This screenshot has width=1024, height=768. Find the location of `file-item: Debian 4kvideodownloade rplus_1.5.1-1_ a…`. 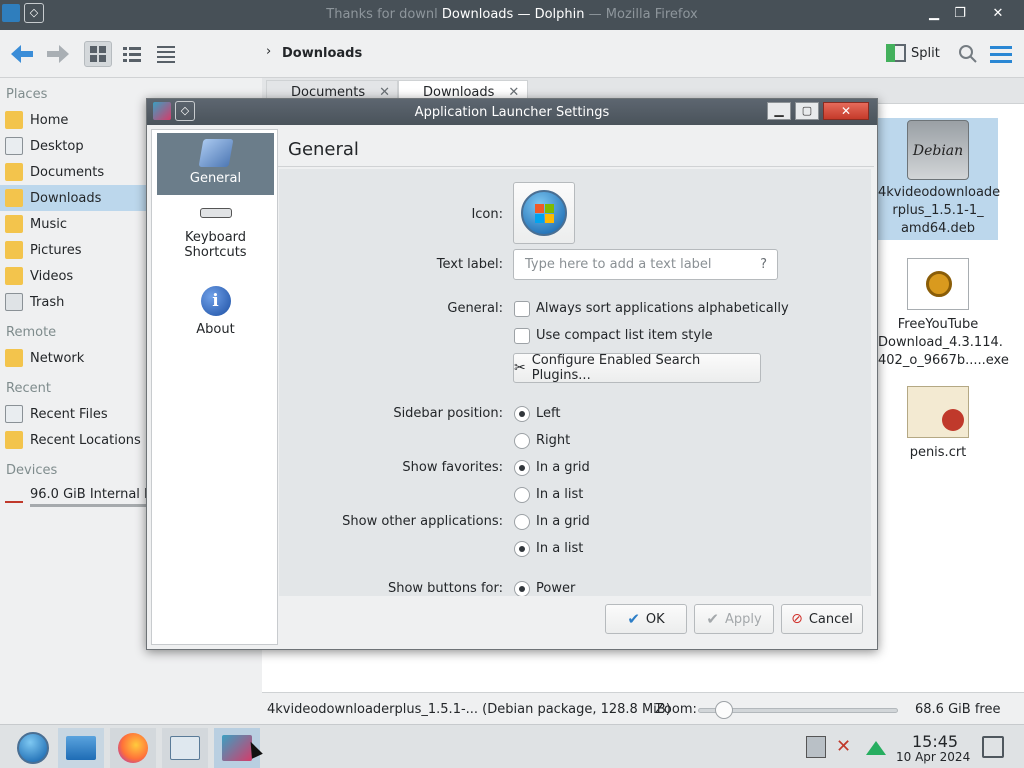

file-item: Debian 4kvideodownloade rplus_1.5.1-1_ a… is located at coordinates (939, 179).